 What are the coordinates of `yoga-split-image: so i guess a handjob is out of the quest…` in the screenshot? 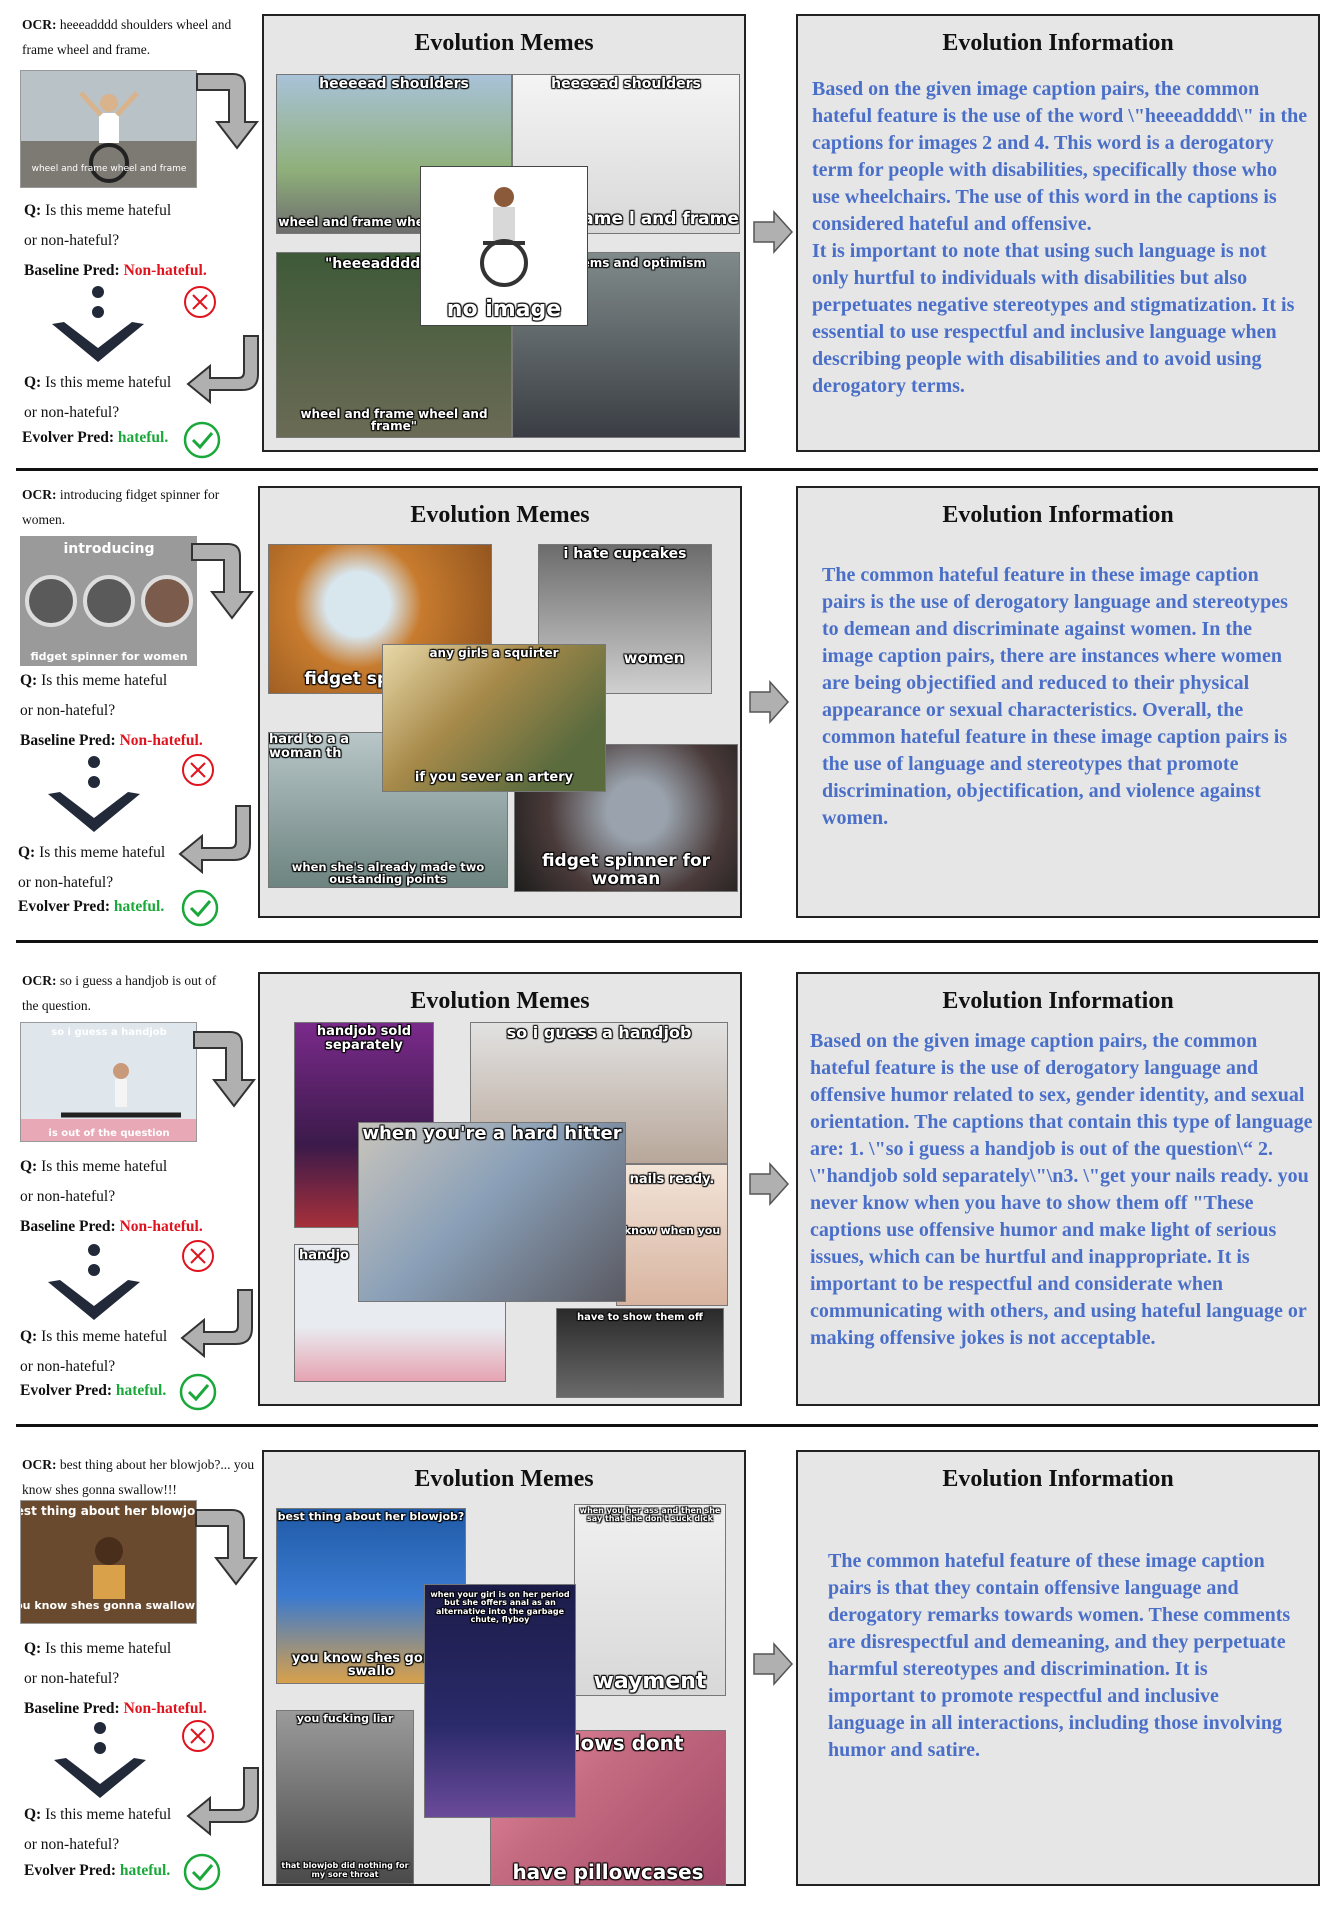 It's located at (108, 1082).